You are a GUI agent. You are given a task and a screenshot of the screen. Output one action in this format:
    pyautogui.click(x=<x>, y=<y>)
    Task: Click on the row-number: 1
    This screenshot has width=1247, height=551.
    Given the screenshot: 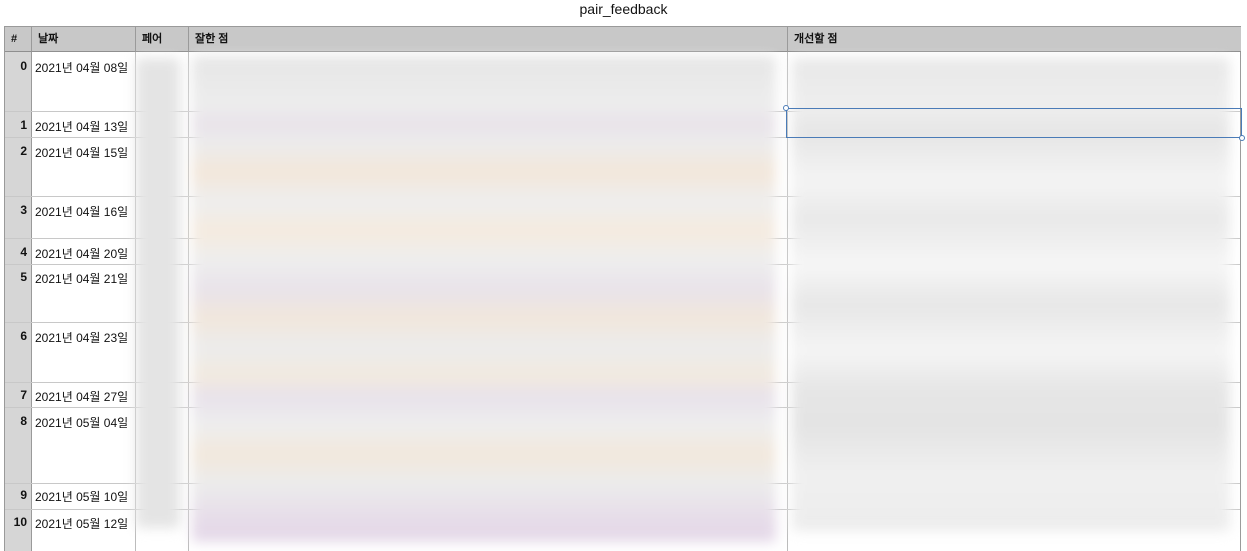 What is the action you would take?
    pyautogui.click(x=16, y=125)
    